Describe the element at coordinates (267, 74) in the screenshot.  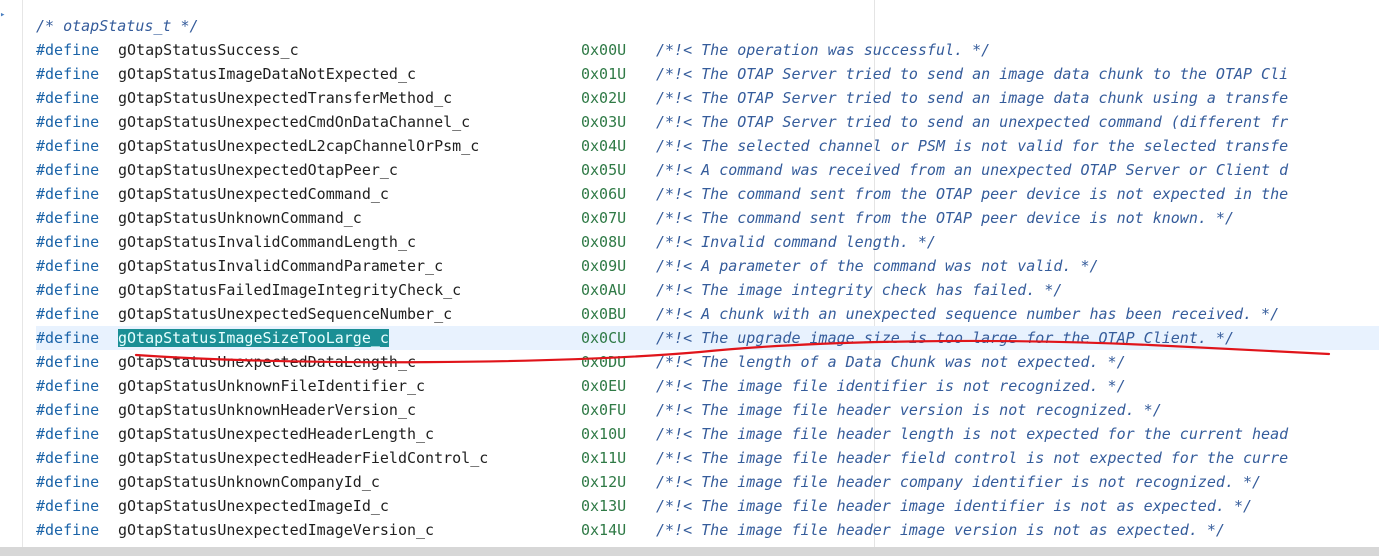
I see `macro-name: gOtapStatusImageDataNotExpected_c` at that location.